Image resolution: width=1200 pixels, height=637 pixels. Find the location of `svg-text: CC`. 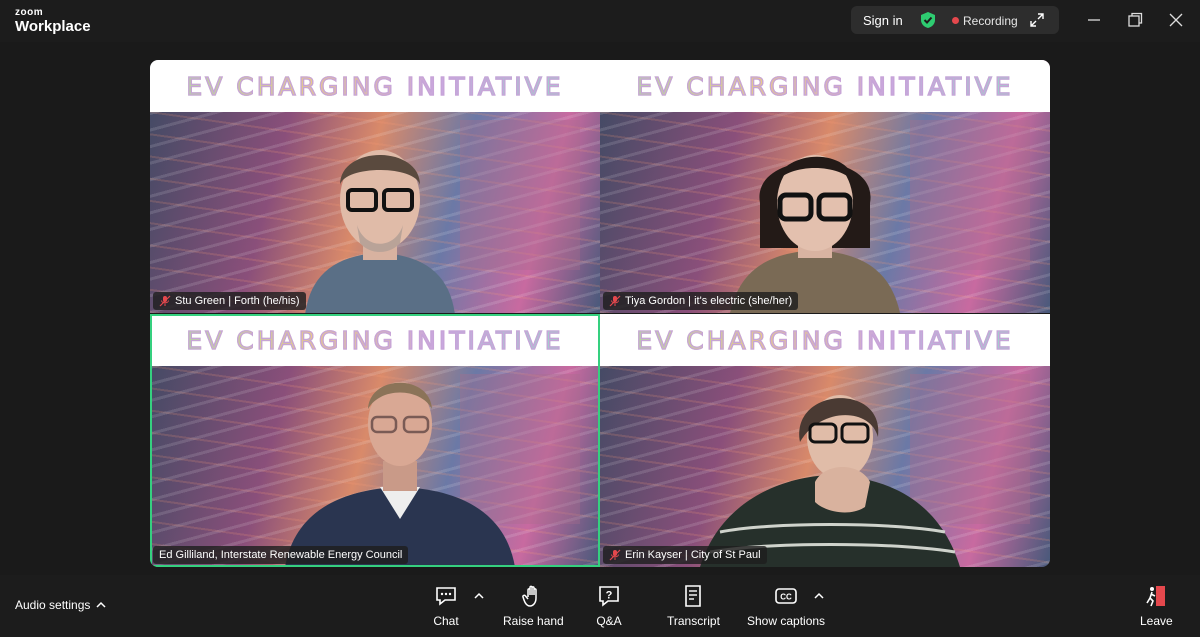

svg-text: CC is located at coordinates (786, 597).